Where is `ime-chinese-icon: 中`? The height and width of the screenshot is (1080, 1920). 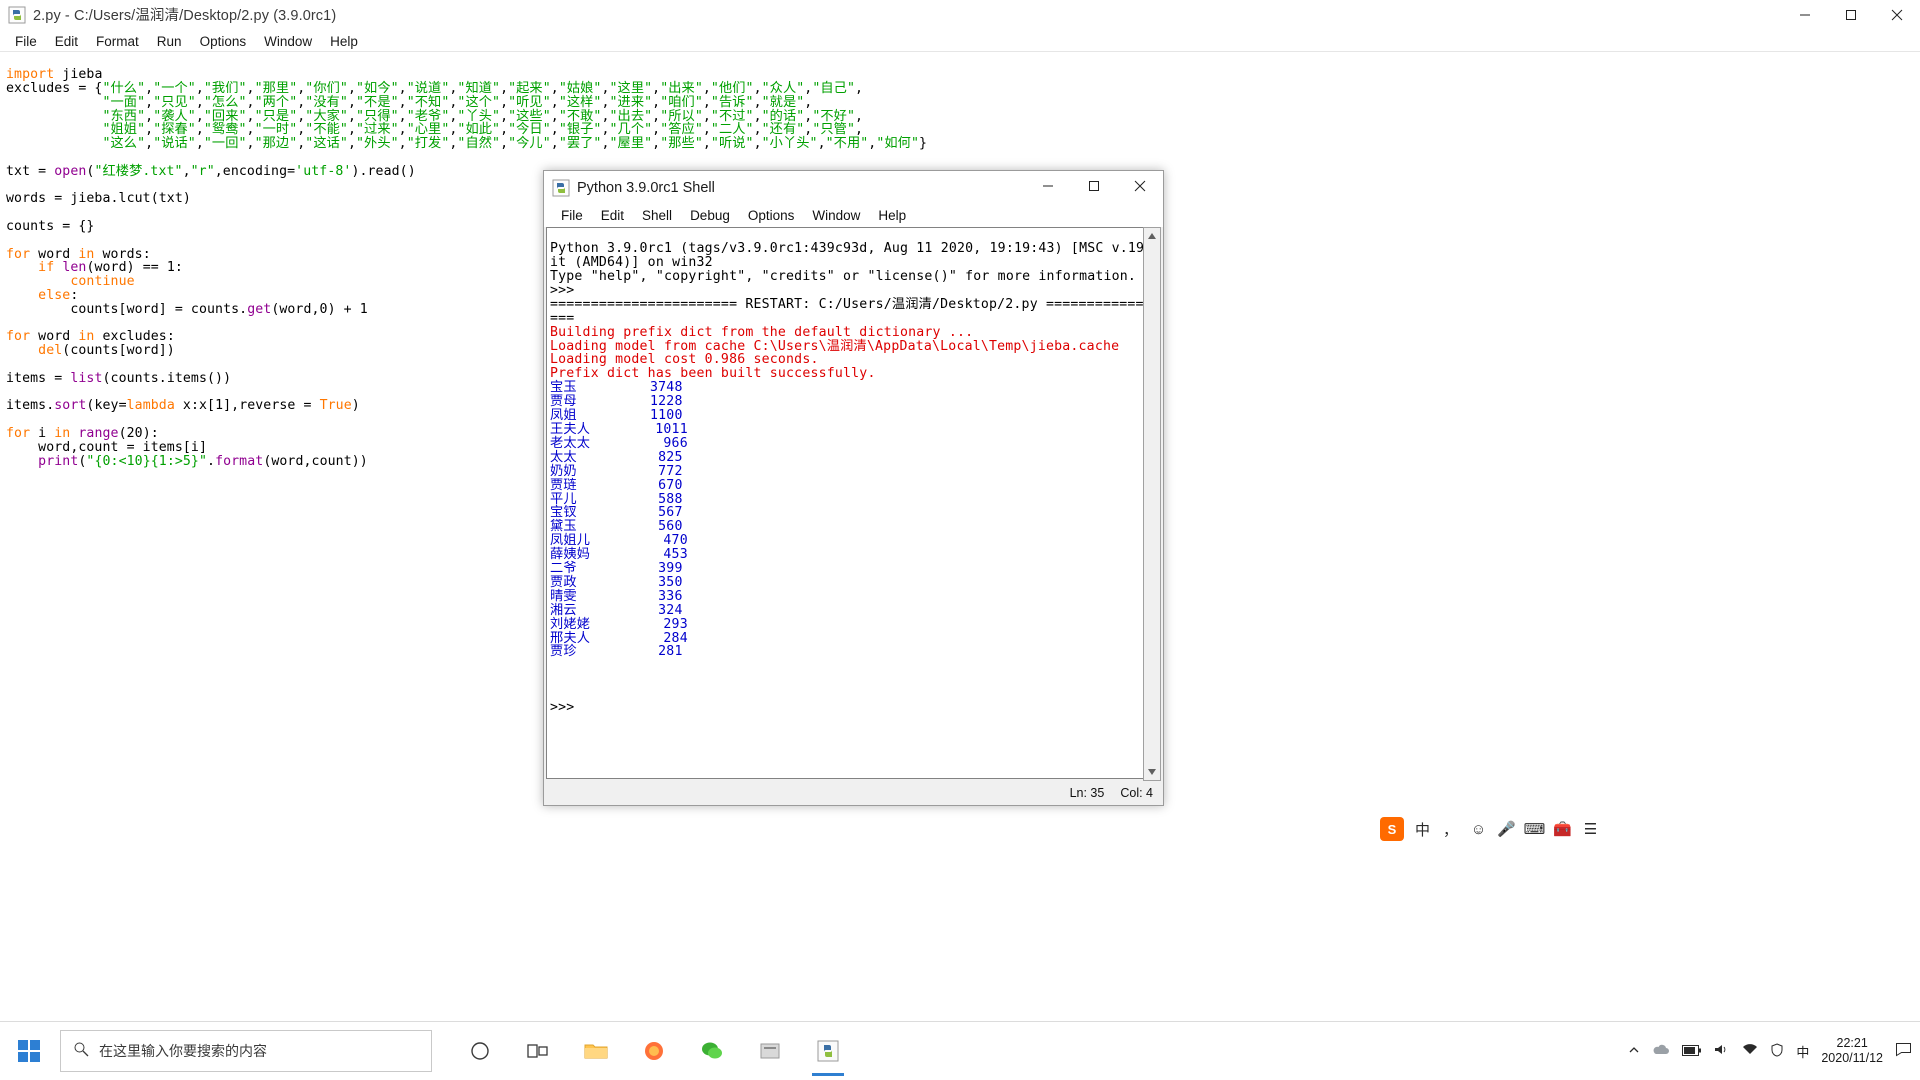
ime-chinese-icon: 中 is located at coordinates (1422, 829).